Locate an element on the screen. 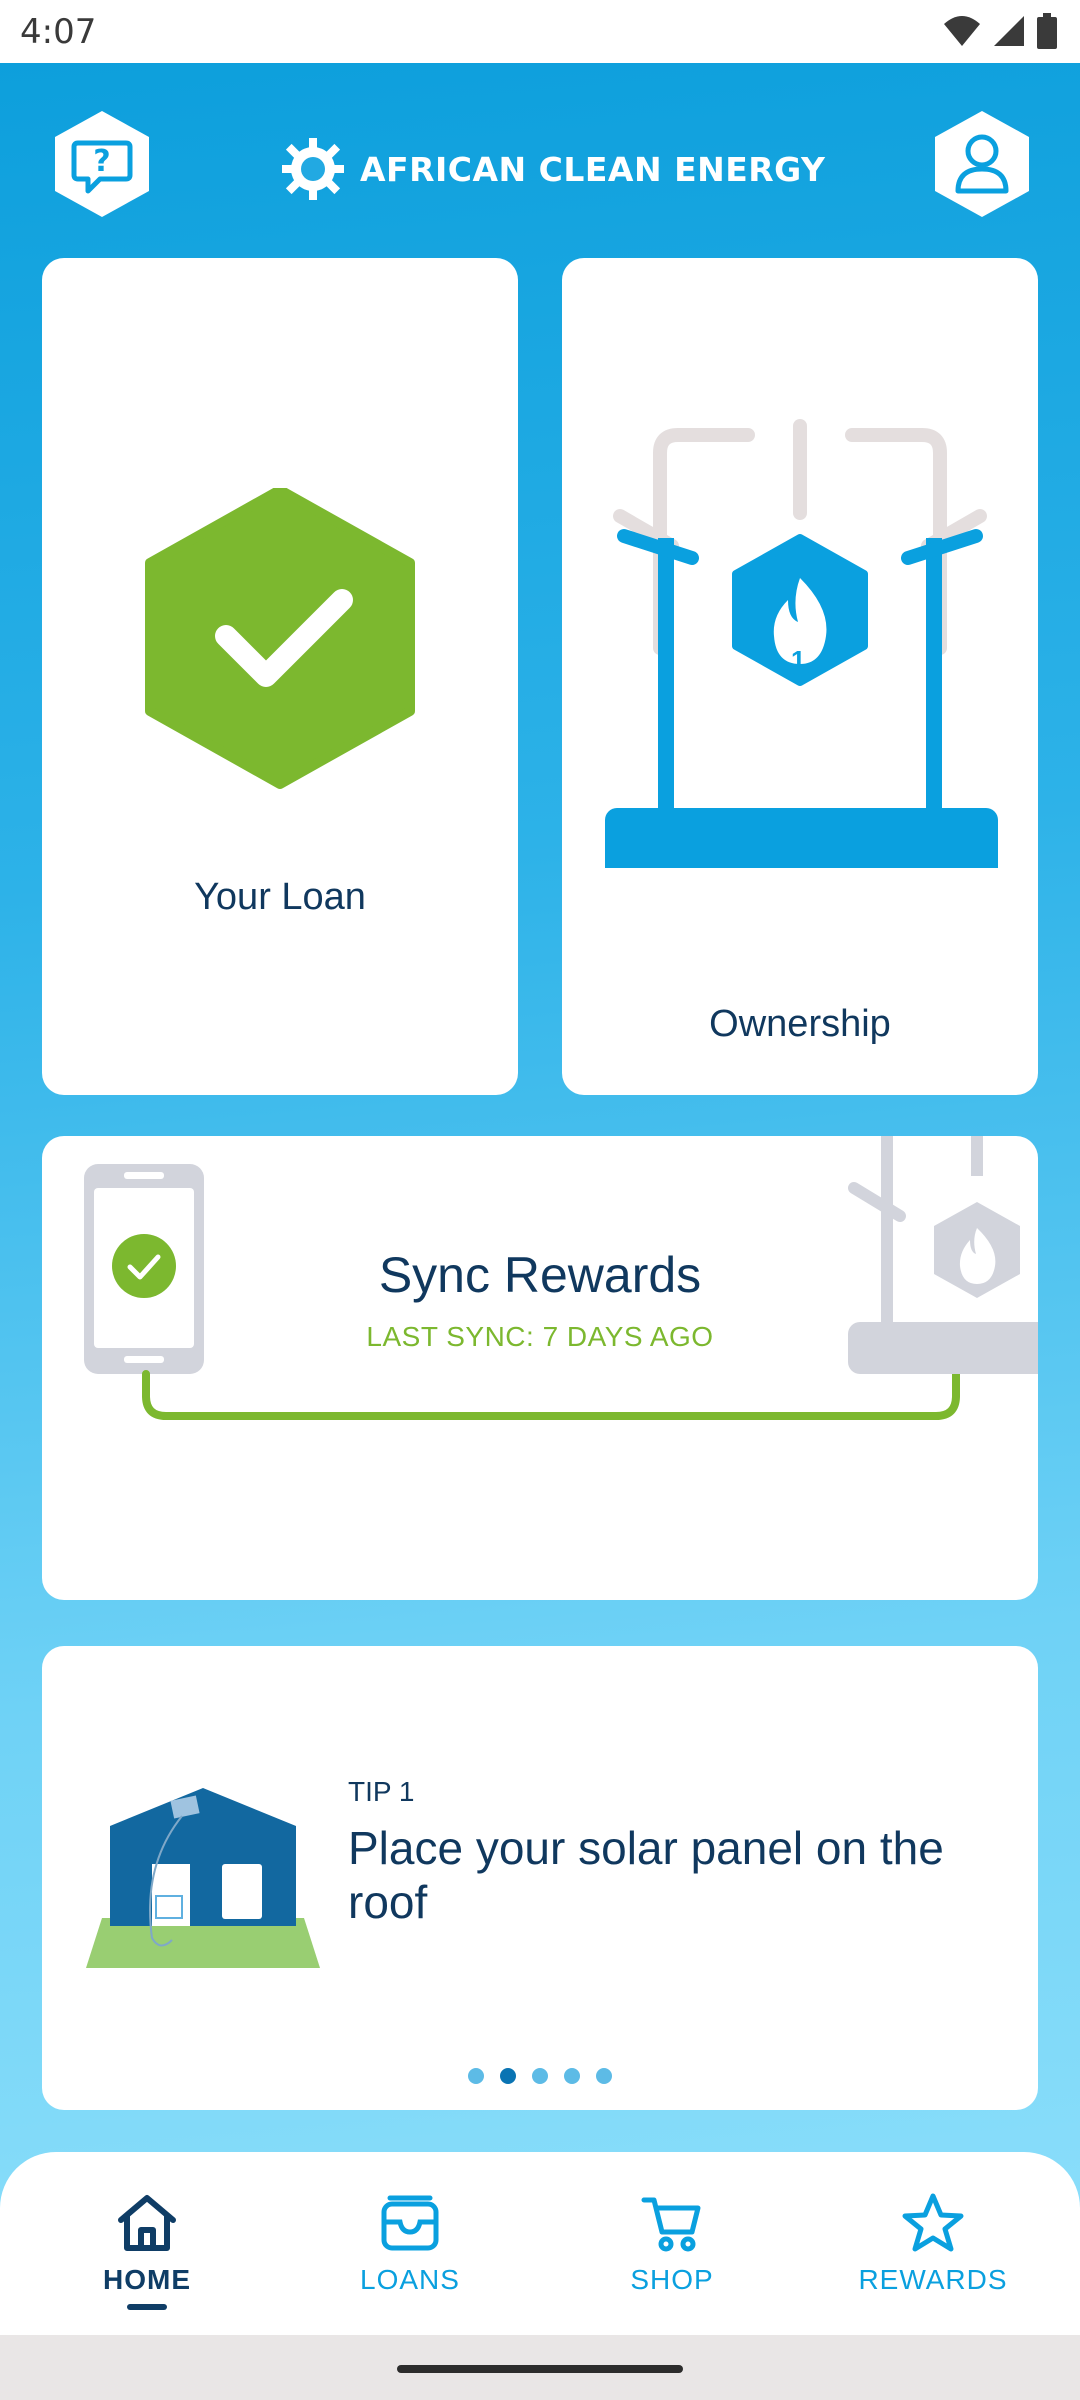 Image resolution: width=1080 pixels, height=2400 pixels. nav-home-label: HOME is located at coordinates (147, 2279).